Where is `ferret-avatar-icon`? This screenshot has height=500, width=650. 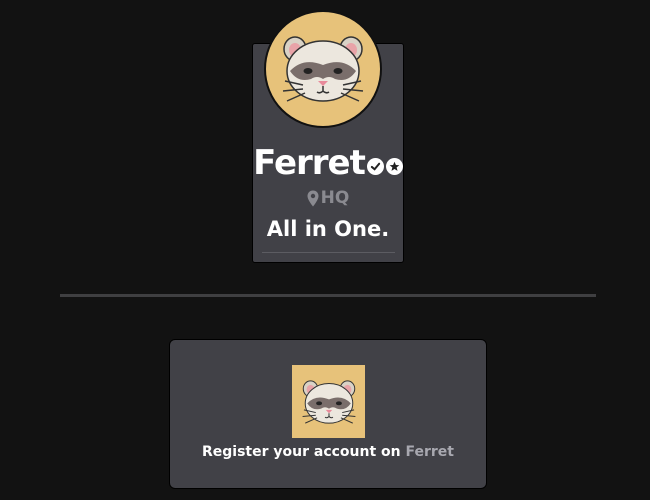 ferret-avatar-icon is located at coordinates (323, 69).